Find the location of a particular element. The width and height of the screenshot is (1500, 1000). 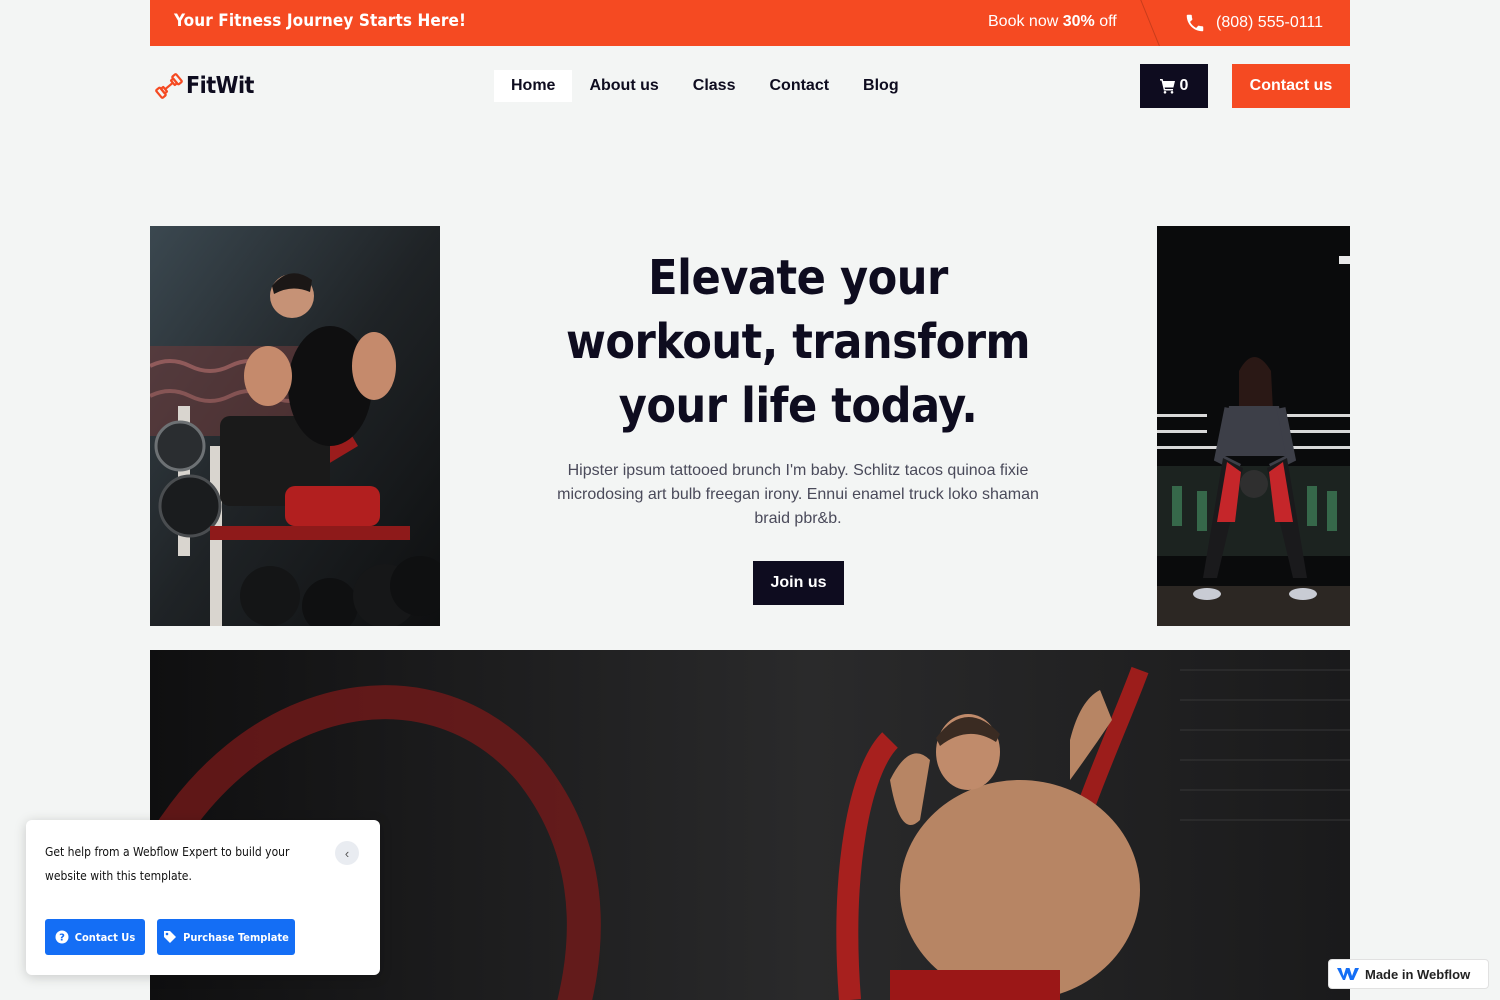

gym-man-photo is located at coordinates (295, 426).